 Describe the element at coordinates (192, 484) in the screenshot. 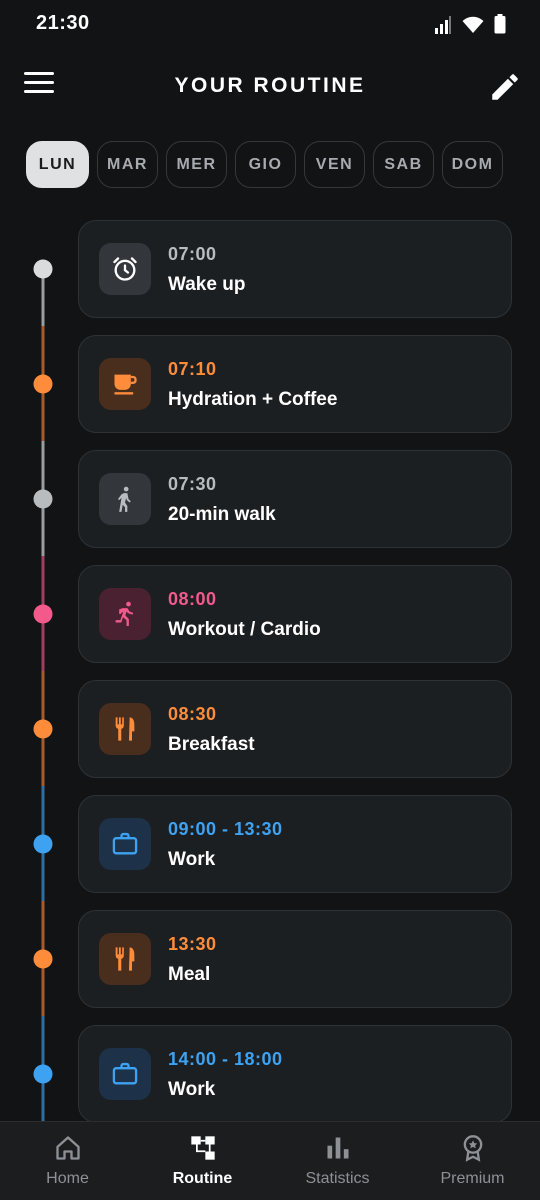

I see `routine-time: 07:30` at that location.